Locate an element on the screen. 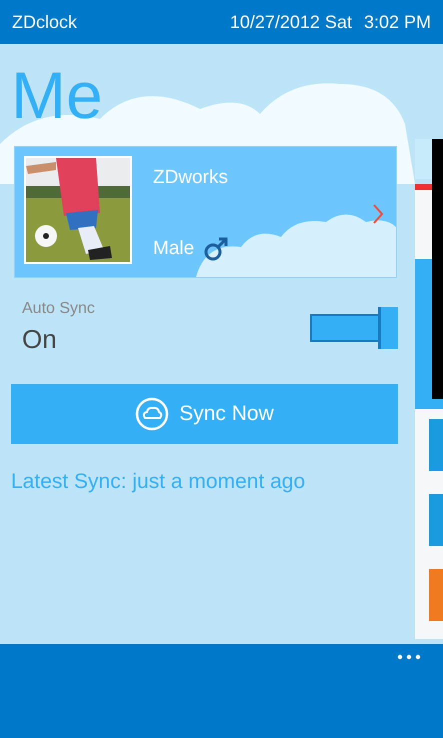 The image size is (443, 738). more-icon is located at coordinates (409, 657).